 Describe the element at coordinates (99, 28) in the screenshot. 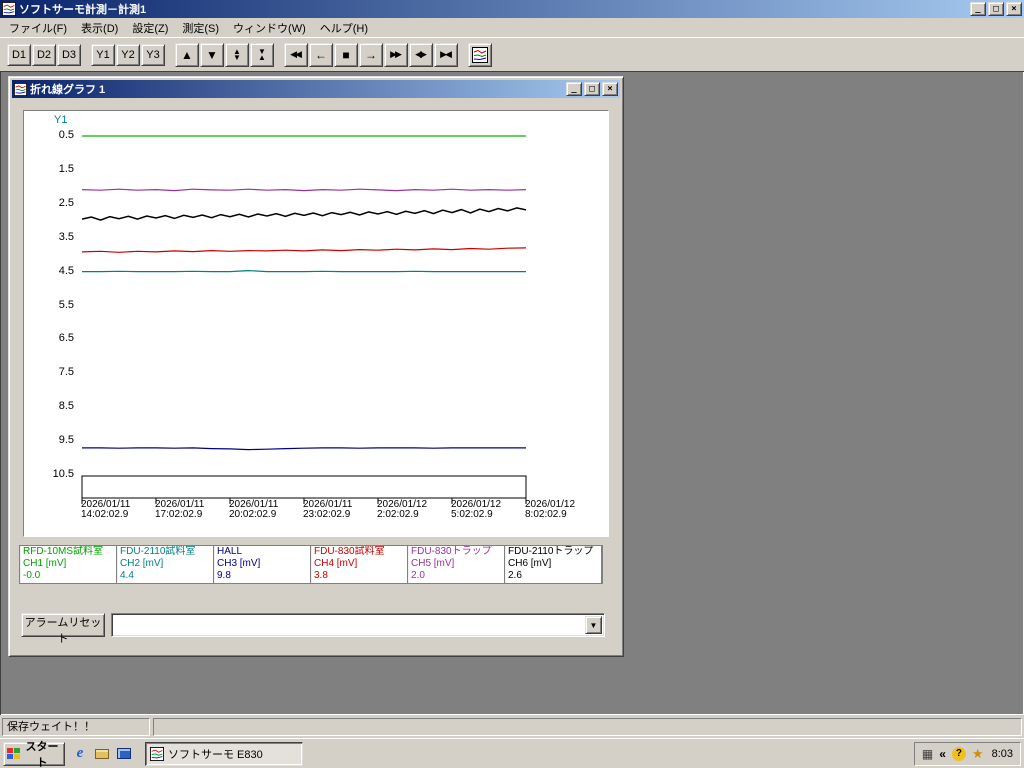

I see `menu-item-2: 表示(D)` at that location.